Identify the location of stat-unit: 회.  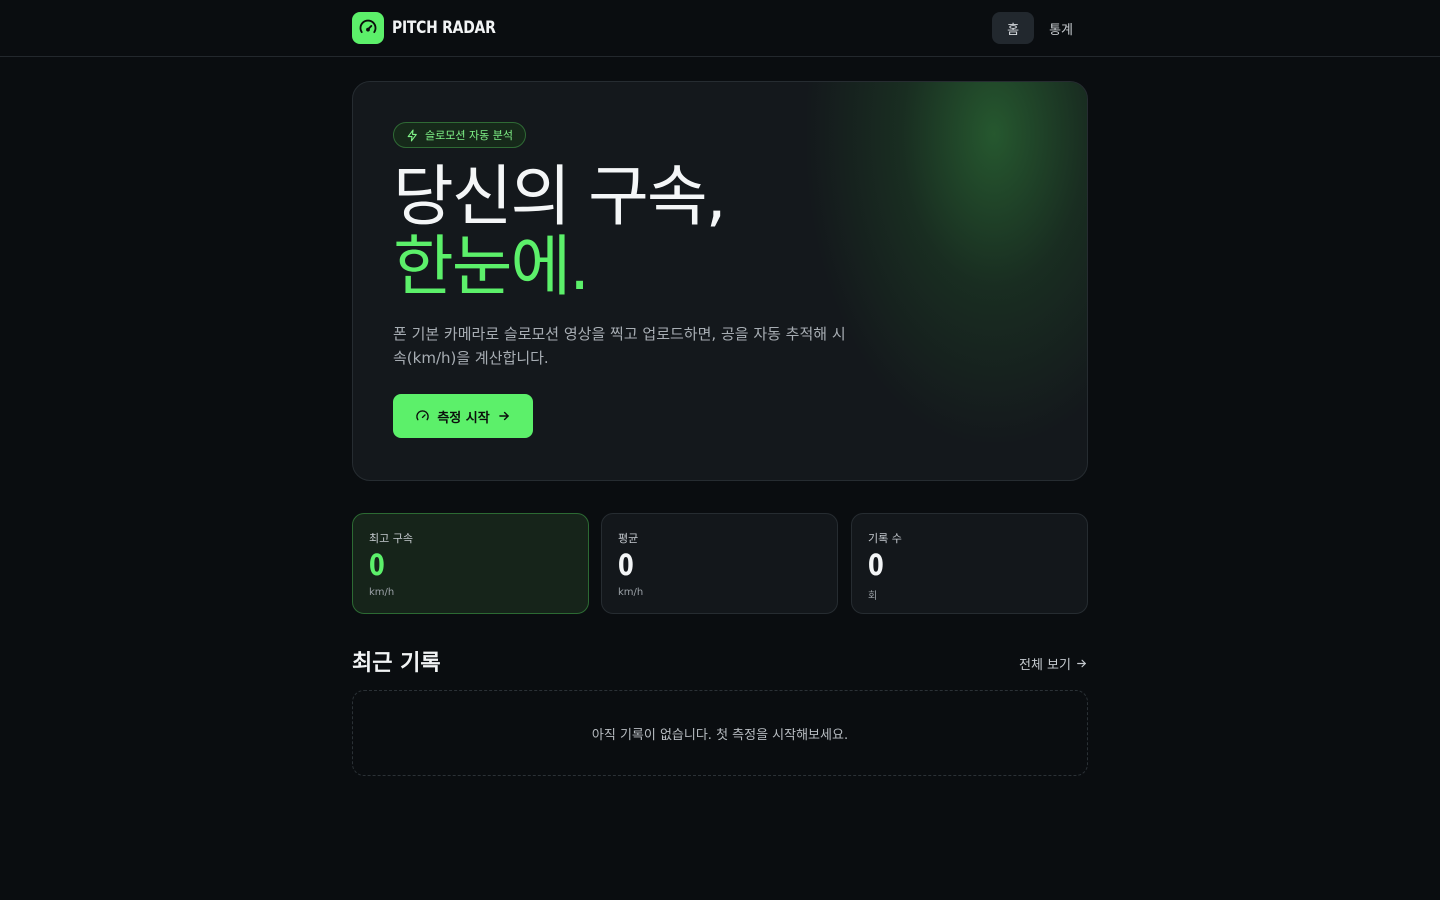
(873, 596).